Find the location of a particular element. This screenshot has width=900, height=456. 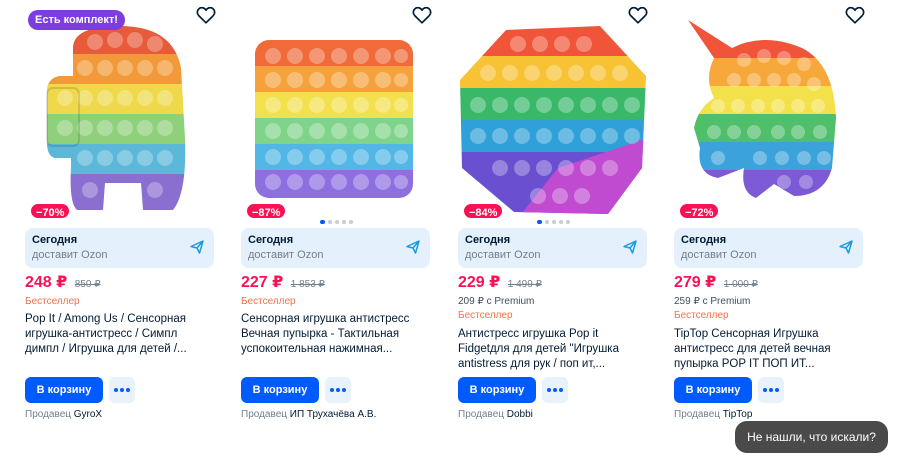

seller-name: Dobbi is located at coordinates (520, 414).